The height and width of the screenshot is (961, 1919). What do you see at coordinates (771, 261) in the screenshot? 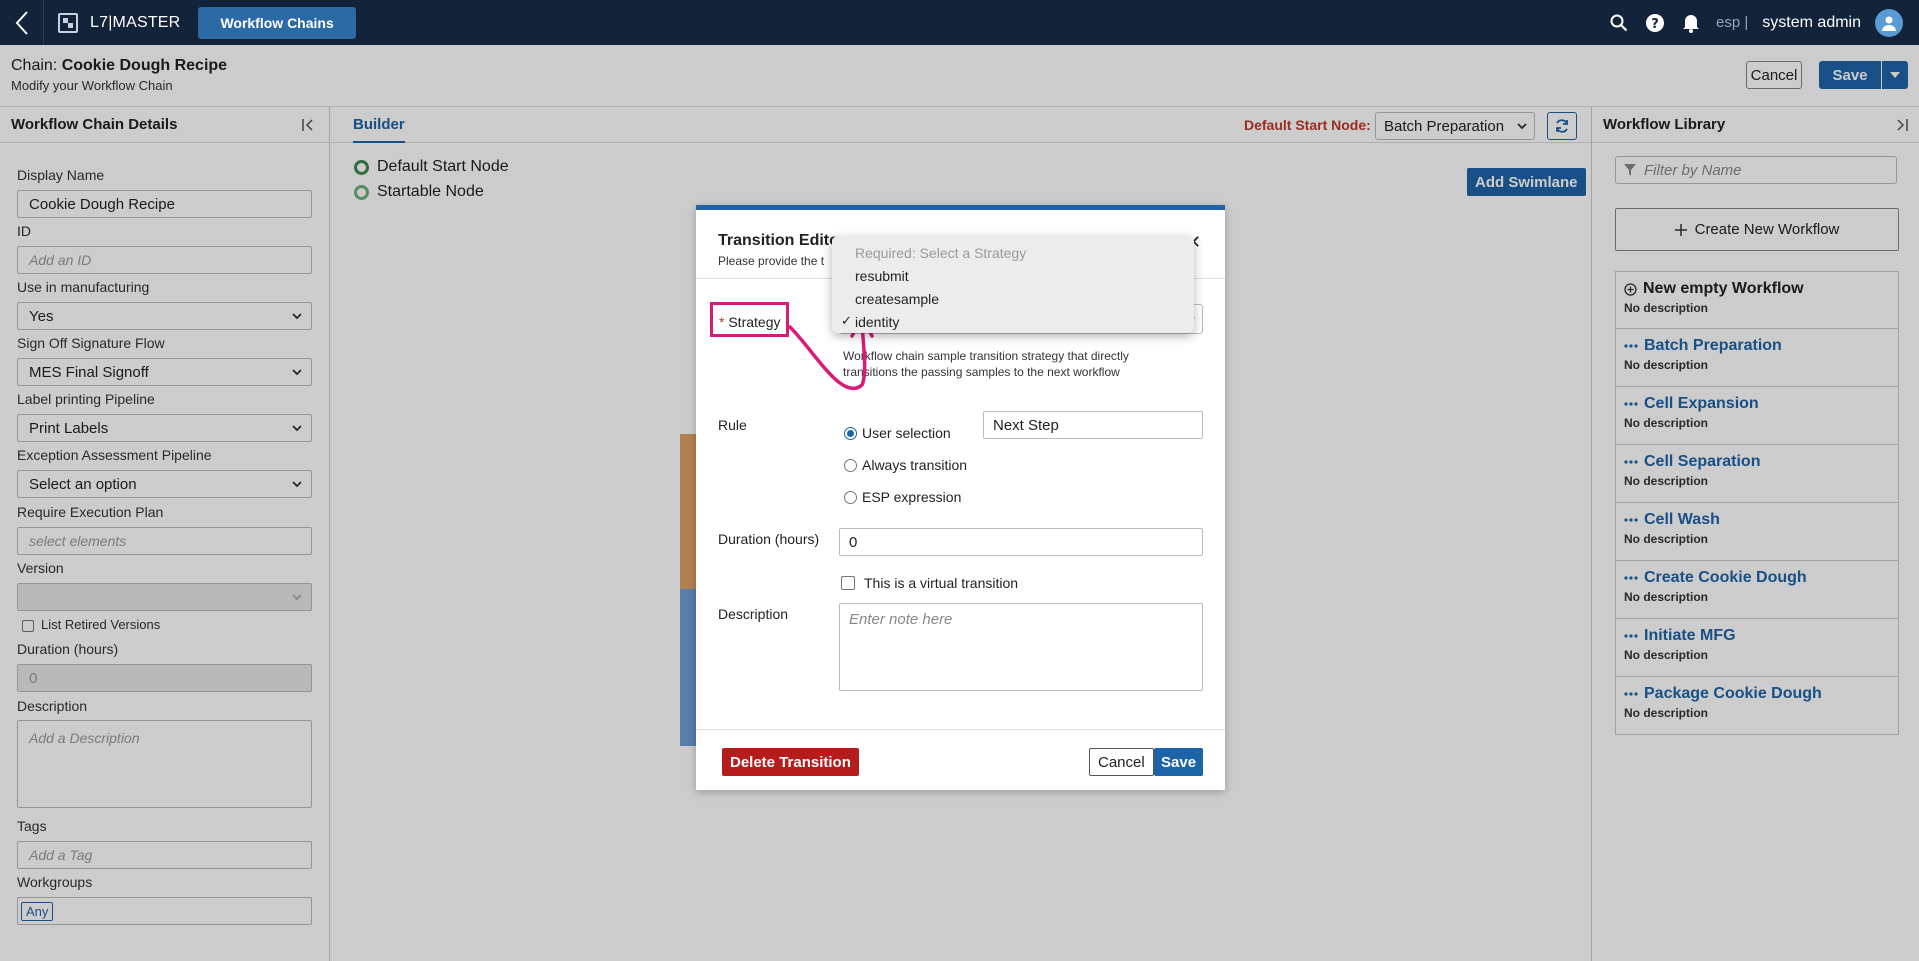
I see `modal-subtitle: Please provide the t` at bounding box center [771, 261].